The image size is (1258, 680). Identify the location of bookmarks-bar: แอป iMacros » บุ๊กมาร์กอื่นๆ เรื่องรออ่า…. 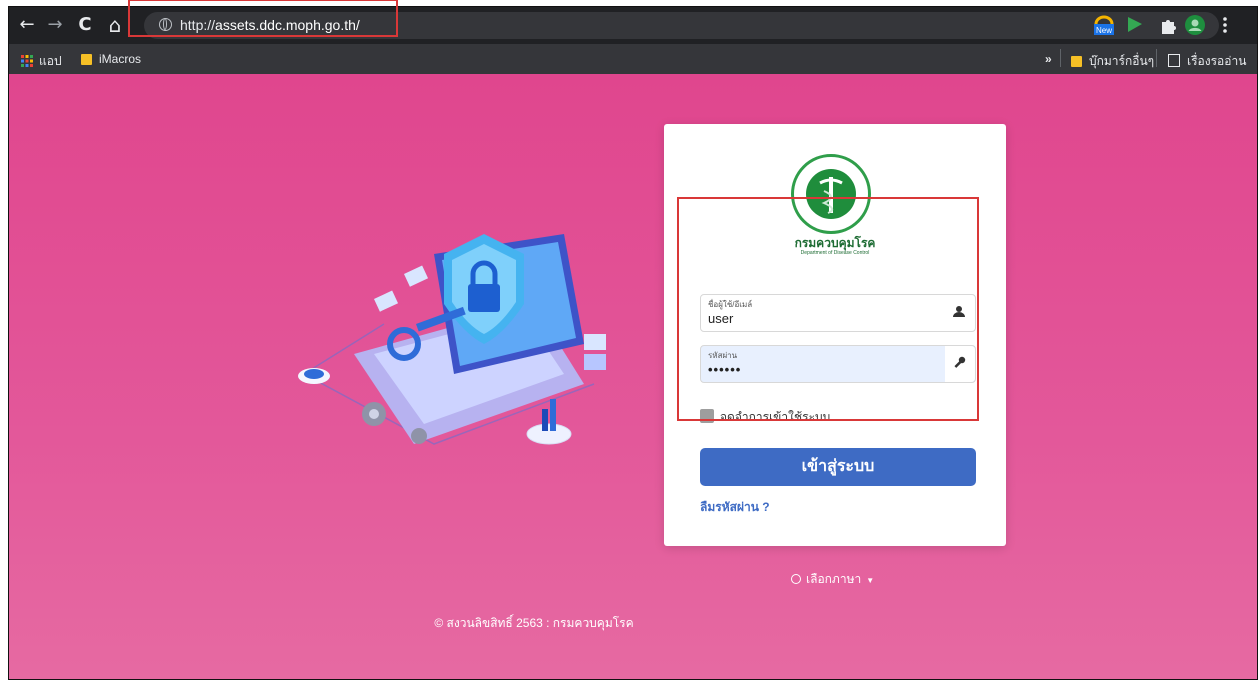
(633, 59).